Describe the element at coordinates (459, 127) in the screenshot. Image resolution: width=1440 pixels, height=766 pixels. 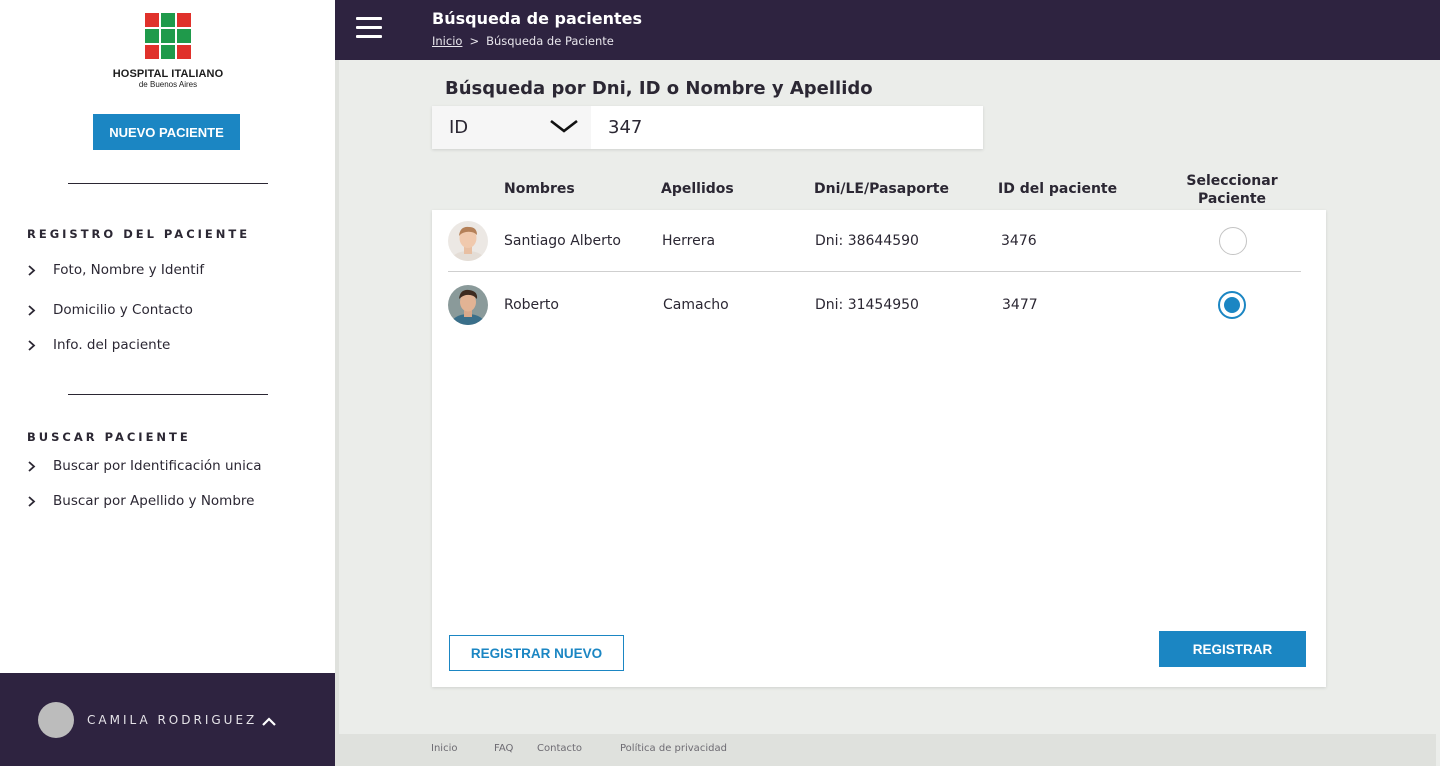
I see `search-type-value: ID` at that location.